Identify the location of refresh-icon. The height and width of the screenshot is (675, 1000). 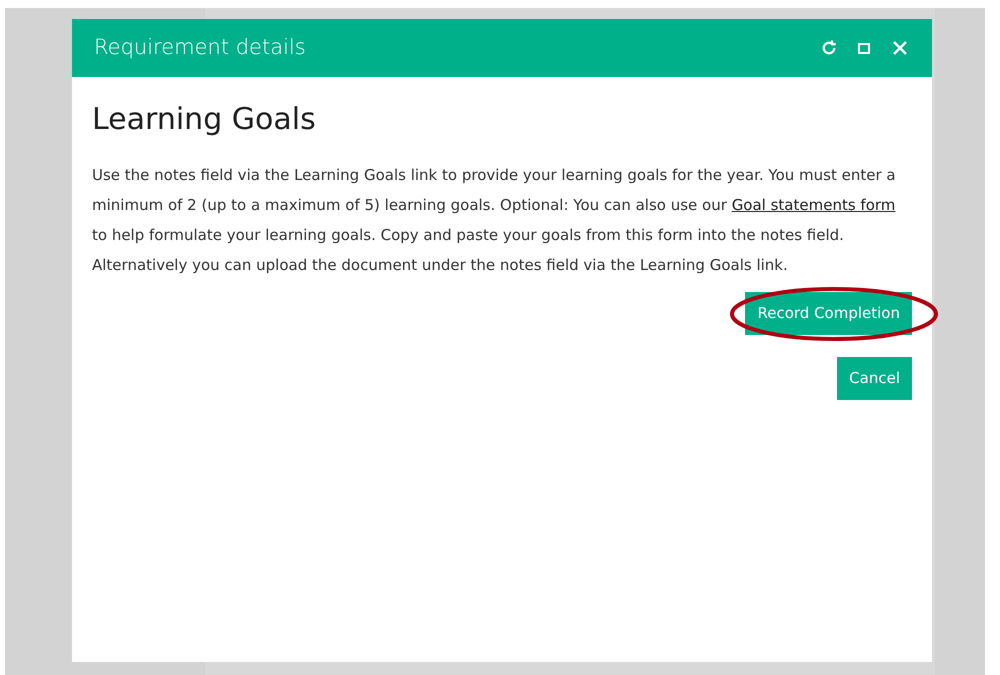
(829, 48).